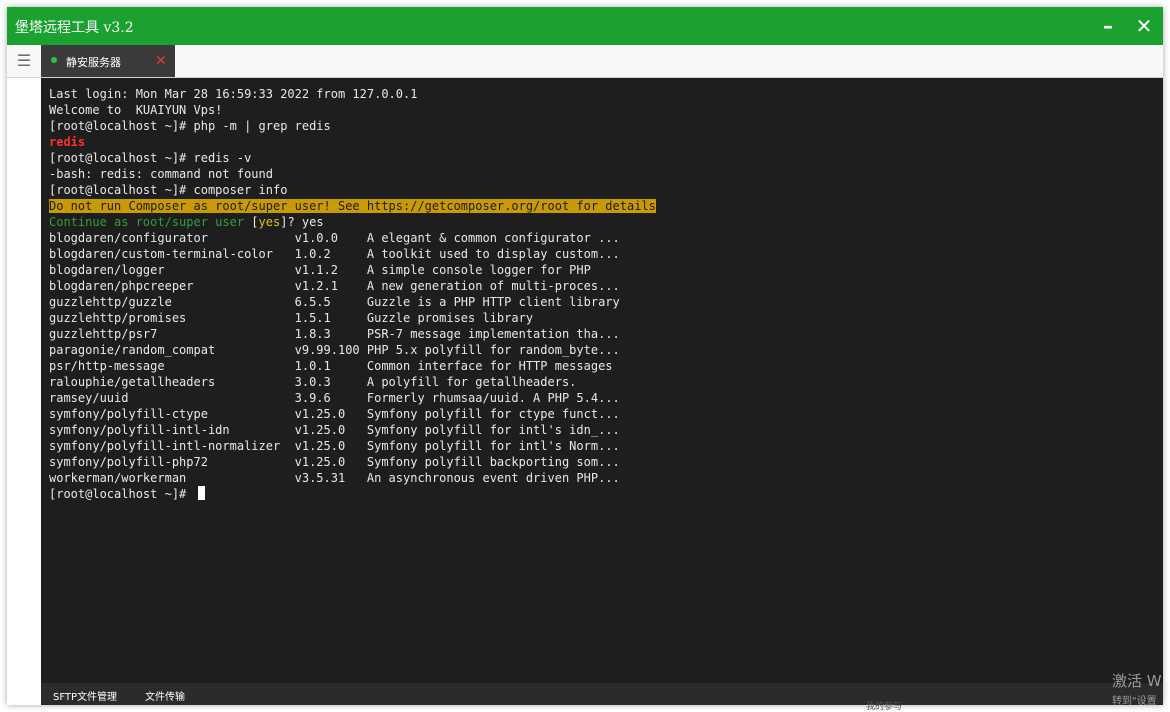 Image resolution: width=1170 pixels, height=712 pixels. What do you see at coordinates (54, 60) in the screenshot?
I see `connected-status-icon` at bounding box center [54, 60].